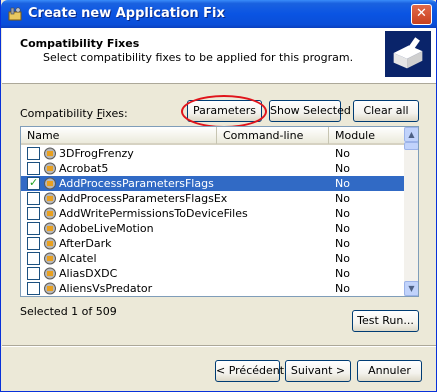  Describe the element at coordinates (84, 168) in the screenshot. I see `fix-name: Acrobat5` at that location.